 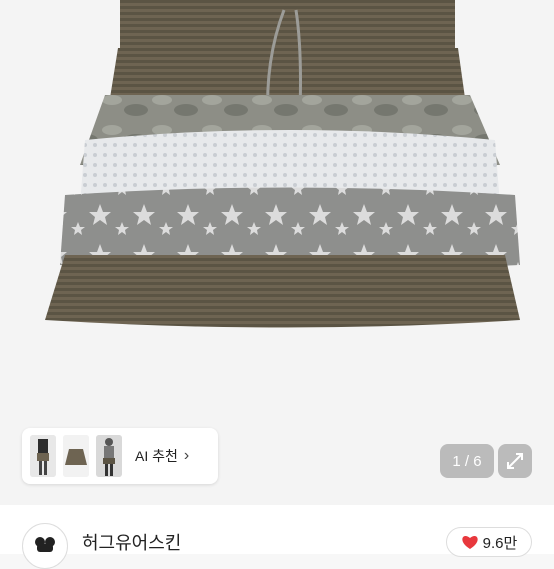 I want to click on shop-logo-icon, so click(x=45, y=544).